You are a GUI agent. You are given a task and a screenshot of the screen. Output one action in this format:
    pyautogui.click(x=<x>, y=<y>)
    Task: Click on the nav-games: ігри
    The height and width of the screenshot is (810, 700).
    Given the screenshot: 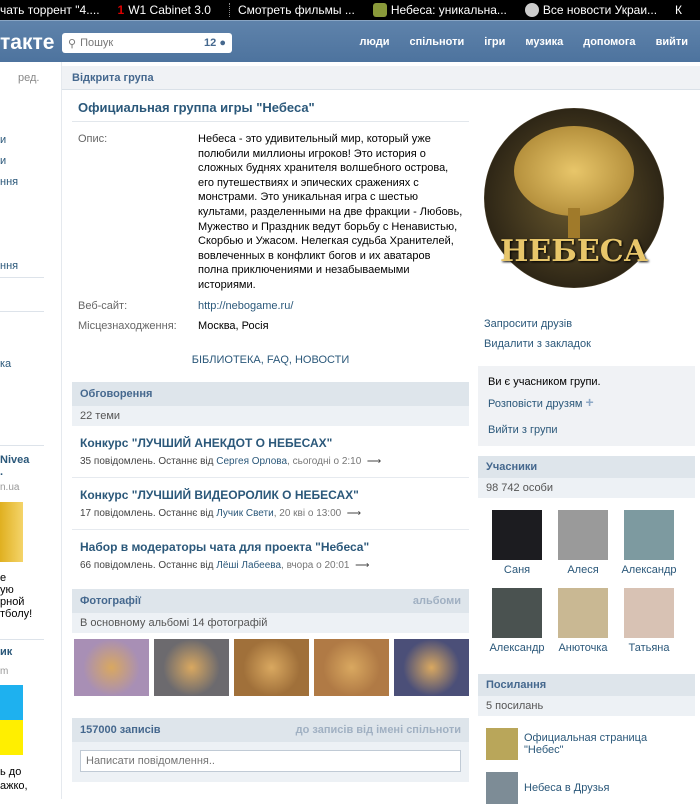 What is the action you would take?
    pyautogui.click(x=494, y=42)
    